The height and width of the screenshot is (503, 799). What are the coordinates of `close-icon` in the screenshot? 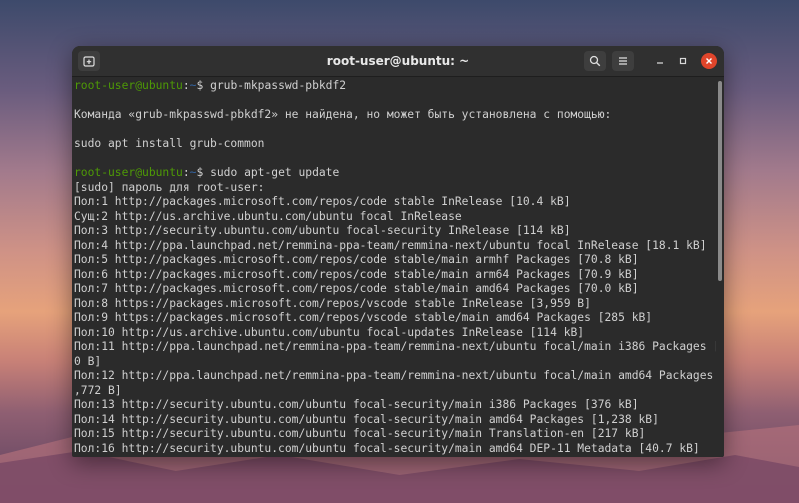 It's located at (709, 61).